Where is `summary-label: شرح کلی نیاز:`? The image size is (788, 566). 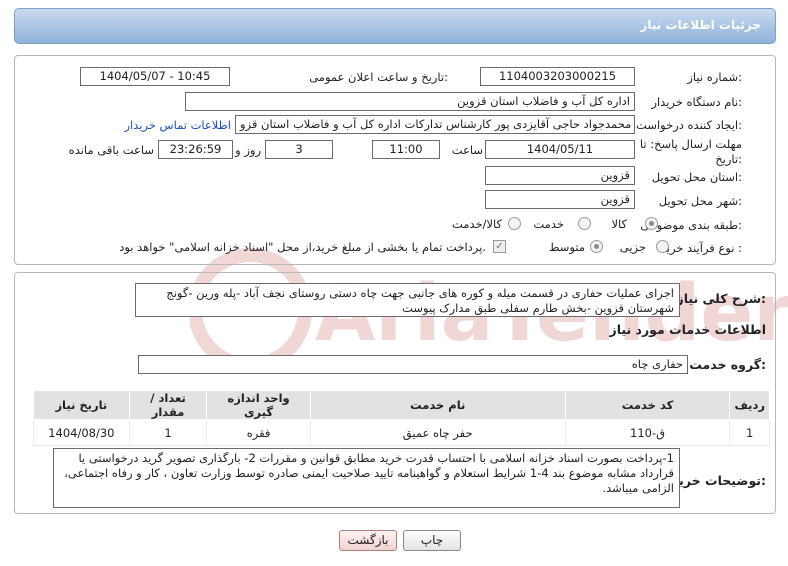 summary-label: شرح کلی نیاز: is located at coordinates (721, 298).